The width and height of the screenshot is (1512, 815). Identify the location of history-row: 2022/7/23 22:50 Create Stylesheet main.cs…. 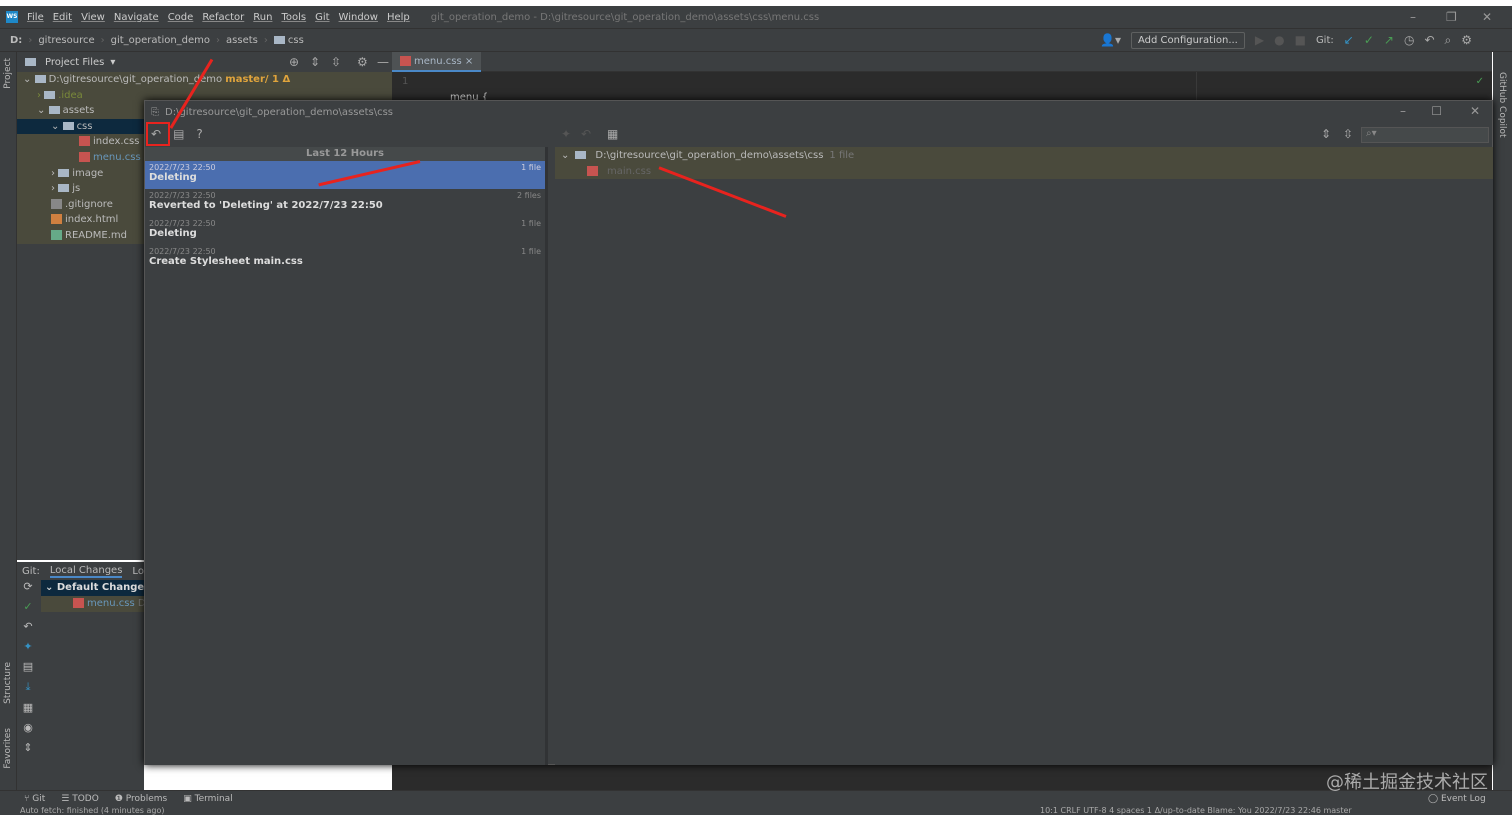
(345, 259).